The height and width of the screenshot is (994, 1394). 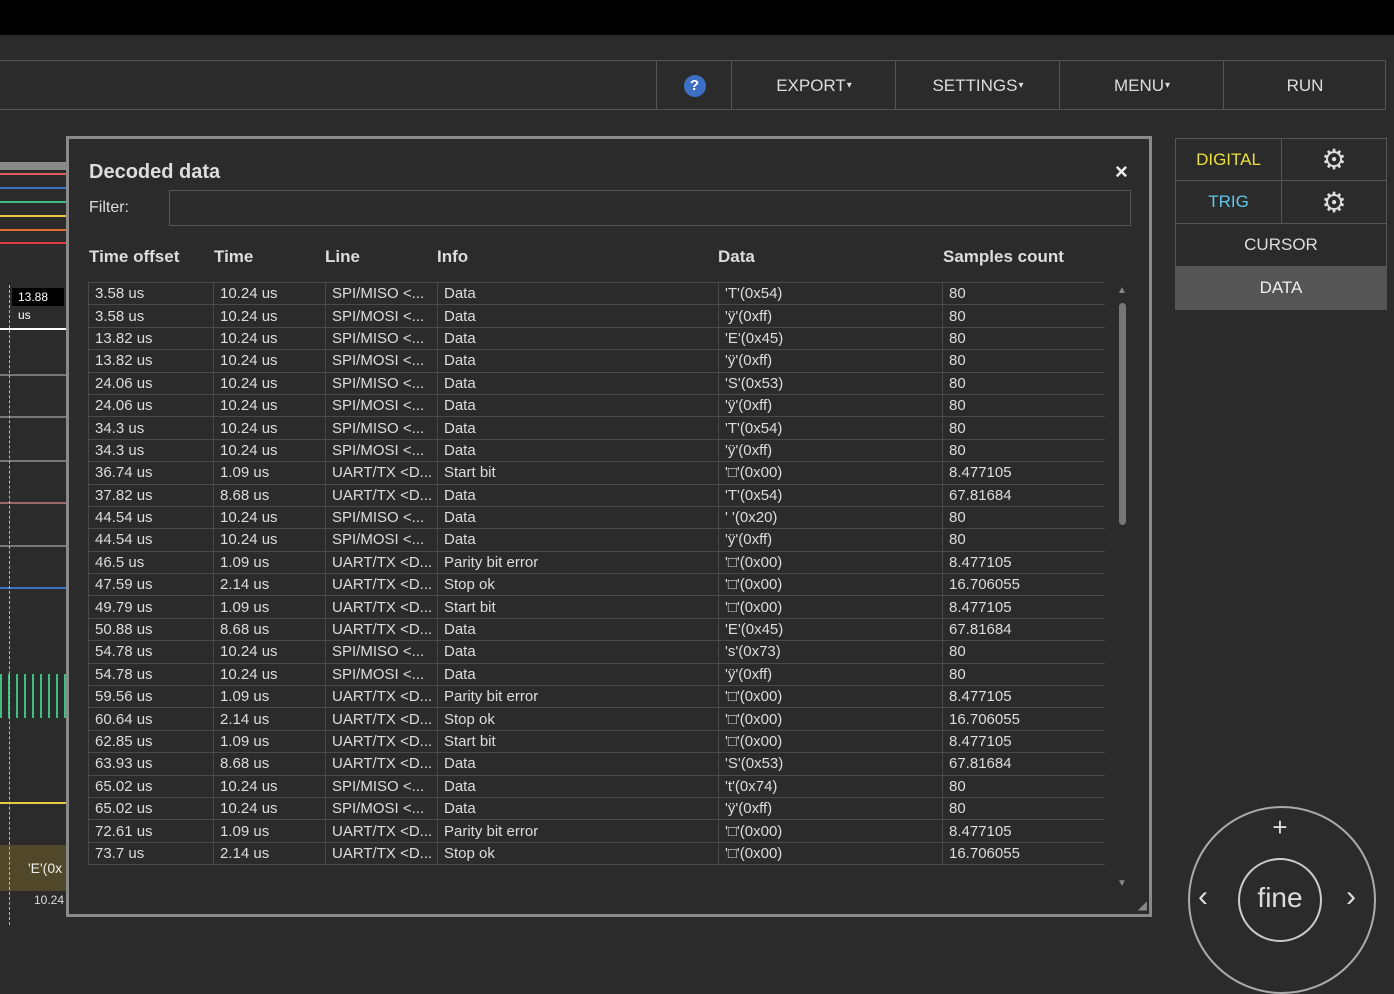 I want to click on time-offset-cell: 44.54 us, so click(x=151, y=540).